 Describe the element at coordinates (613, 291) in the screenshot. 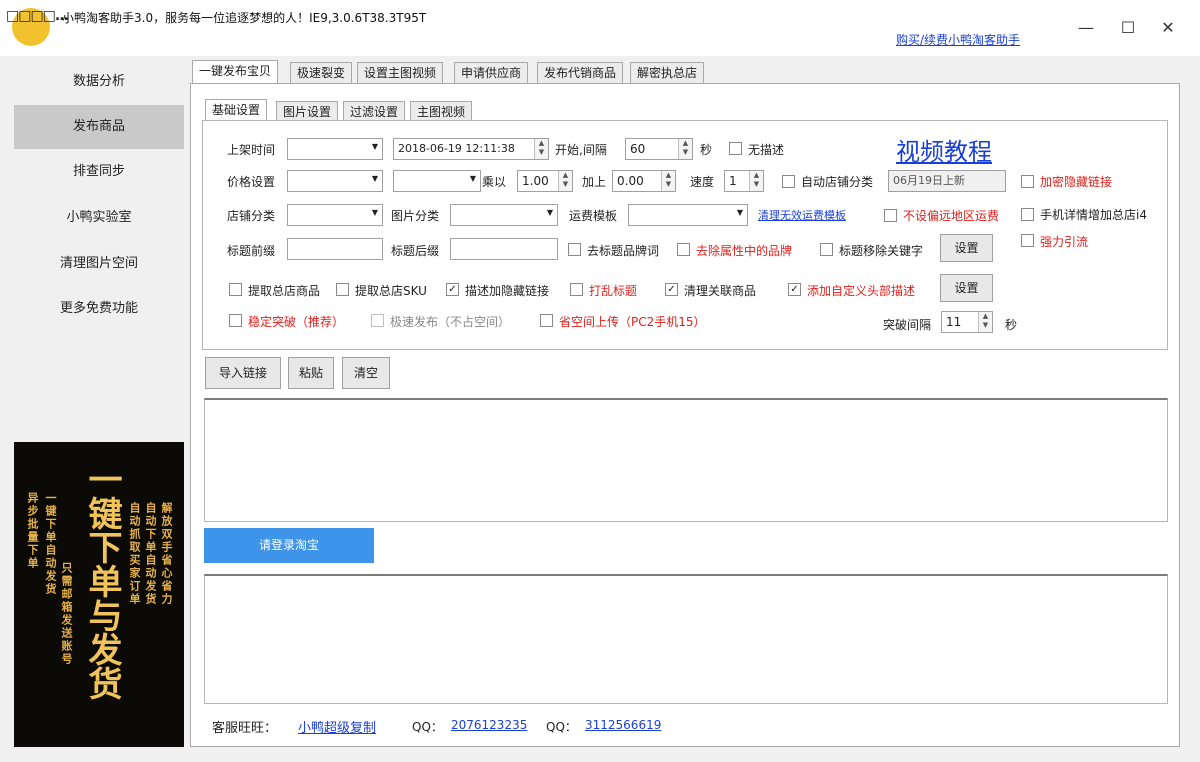

I see `shuffle-title-label: 打乱标题` at that location.